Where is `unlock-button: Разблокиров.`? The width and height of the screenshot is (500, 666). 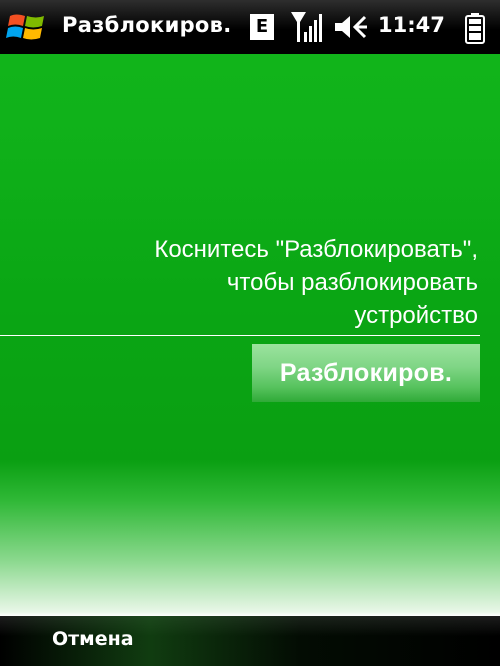
unlock-button: Разблокиров. is located at coordinates (366, 373).